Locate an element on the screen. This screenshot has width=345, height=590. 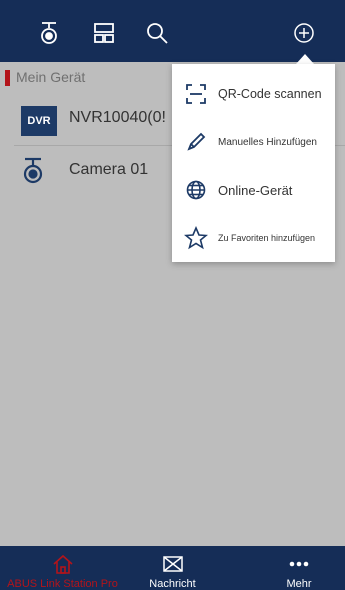
menu-item-online-device: Online-Gerät is located at coordinates (253, 190).